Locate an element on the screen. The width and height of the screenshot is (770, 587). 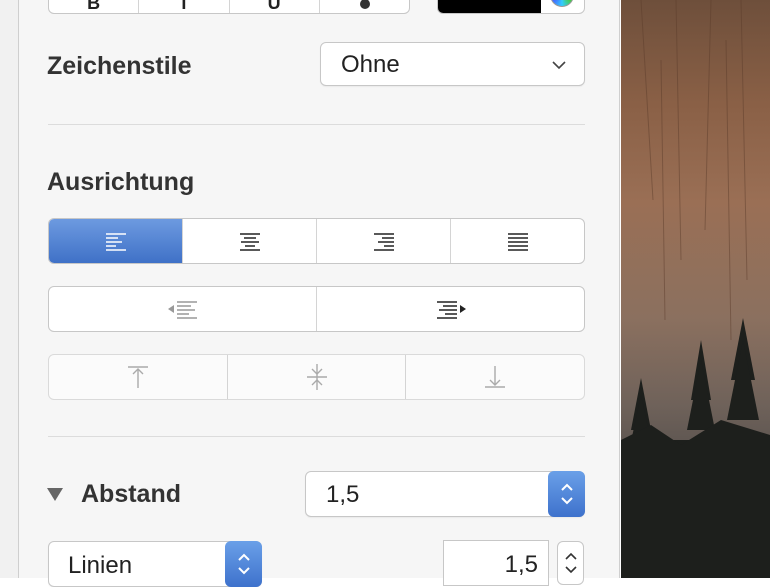
linien-value: 1,5 is located at coordinates (521, 564).